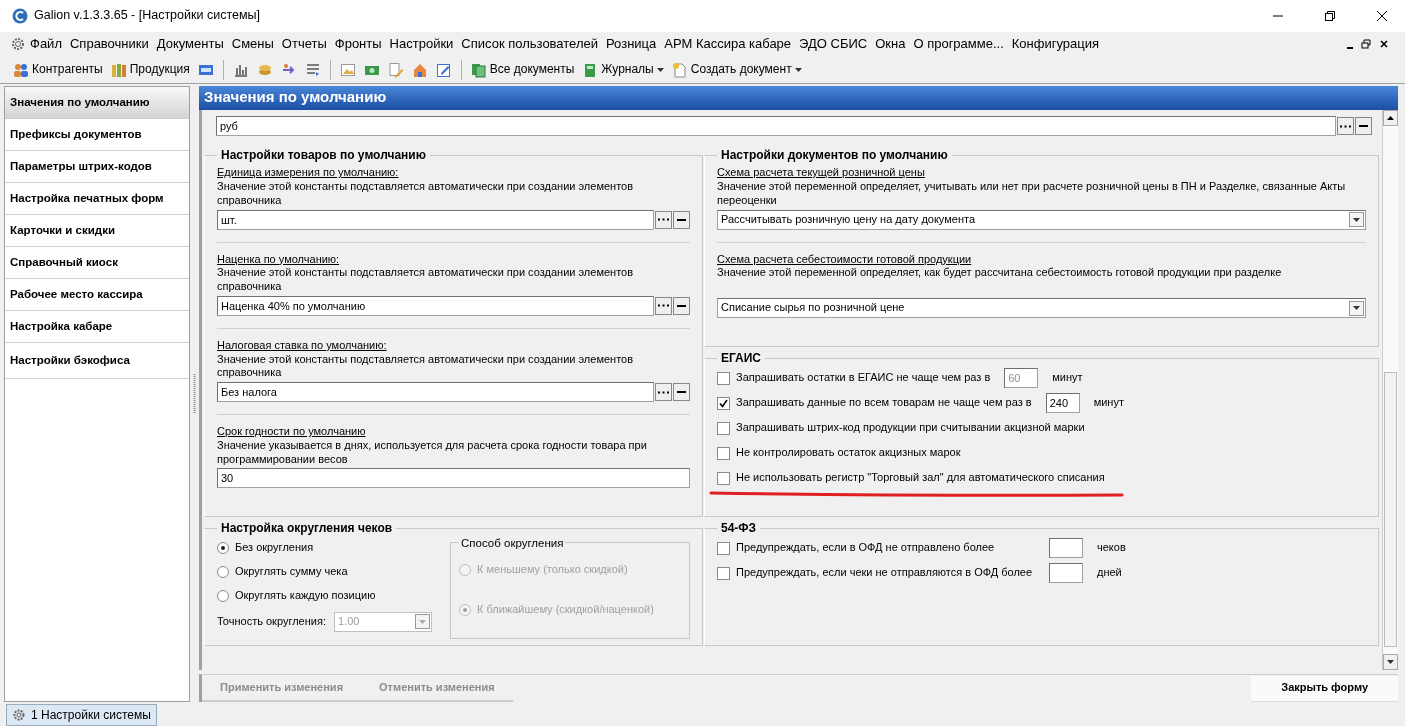  What do you see at coordinates (323, 155) in the screenshot?
I see `group-title: Настройки товаров по умолчанию` at bounding box center [323, 155].